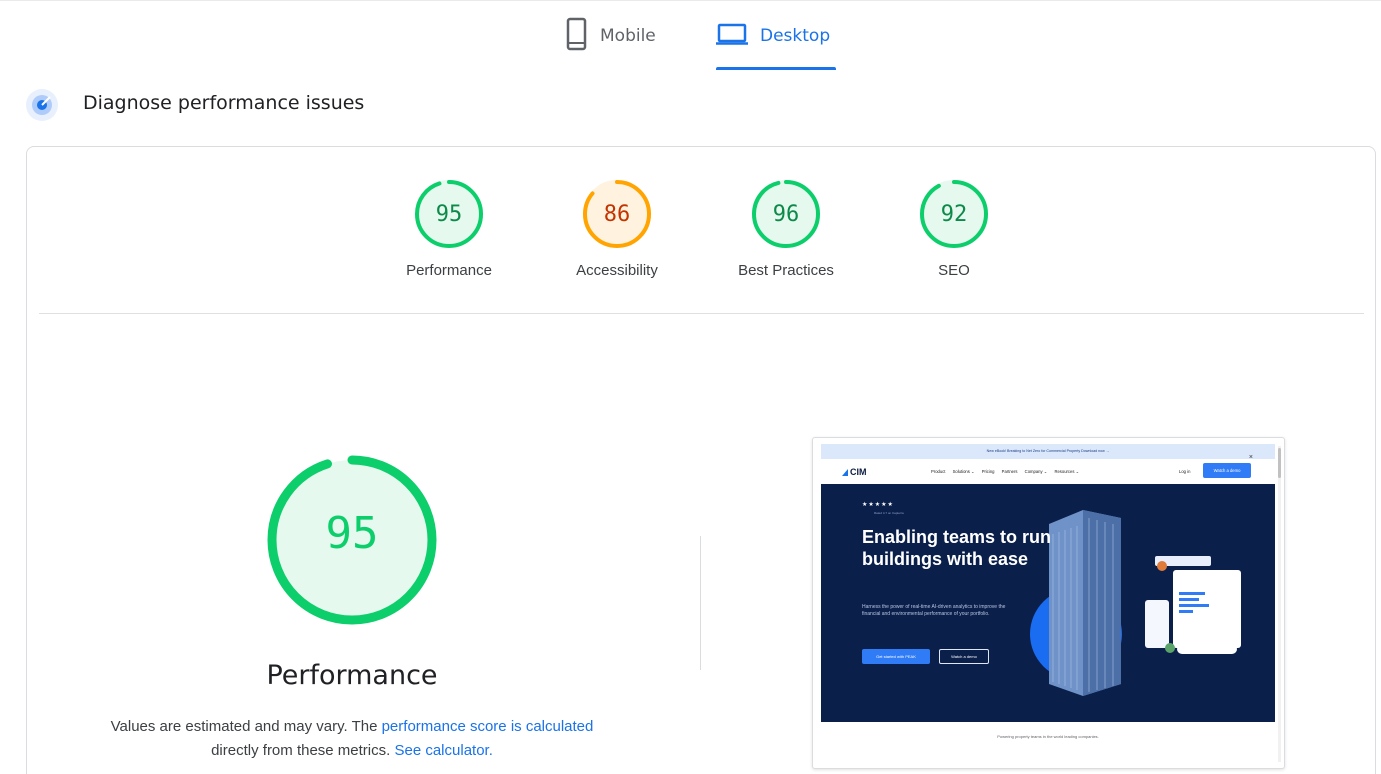 This screenshot has width=1381, height=774. What do you see at coordinates (889, 513) in the screenshot?
I see `rating-caption: Rated 4.7 on Capterra` at bounding box center [889, 513].